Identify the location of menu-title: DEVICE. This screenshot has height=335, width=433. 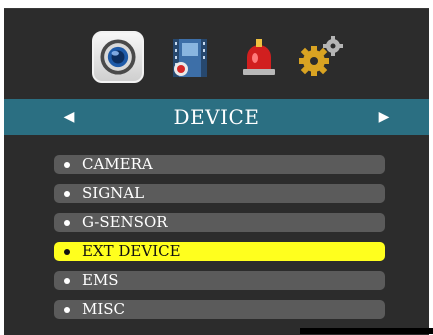
(216, 117).